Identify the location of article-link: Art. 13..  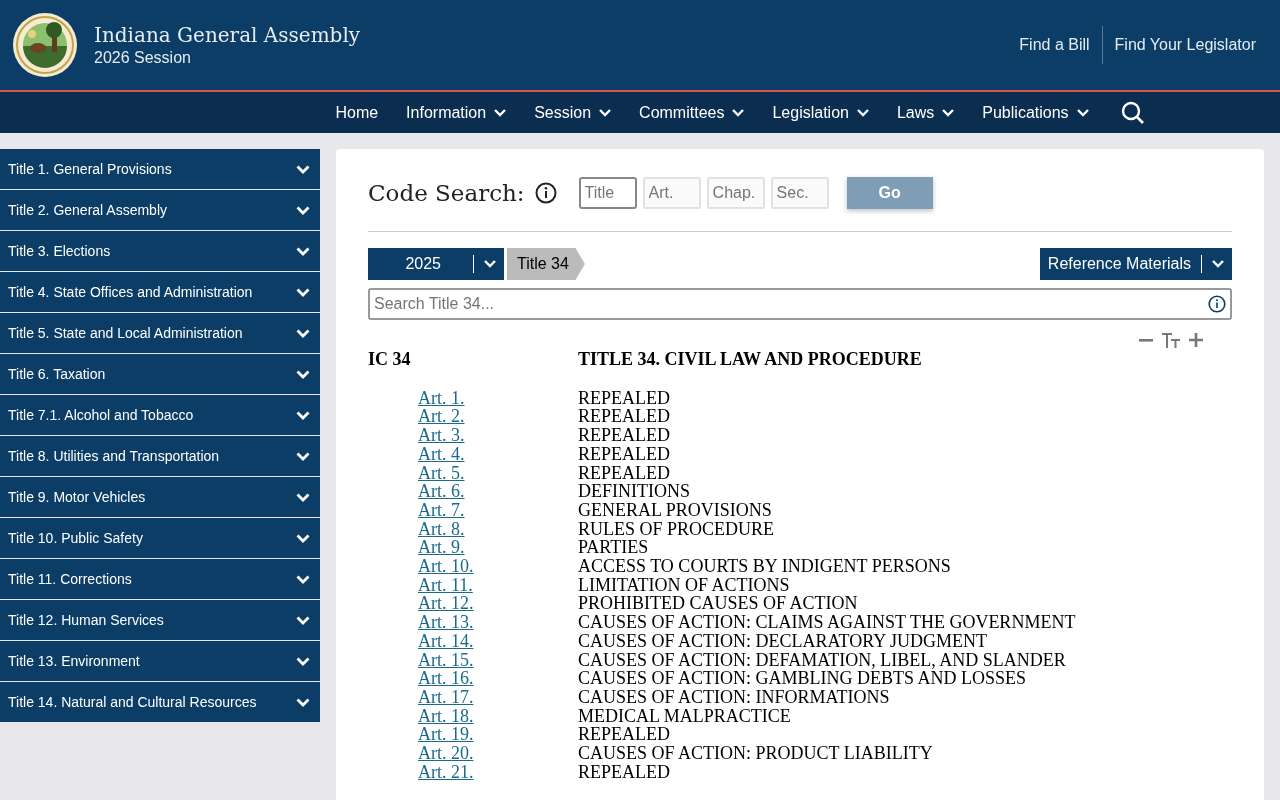
(498, 622).